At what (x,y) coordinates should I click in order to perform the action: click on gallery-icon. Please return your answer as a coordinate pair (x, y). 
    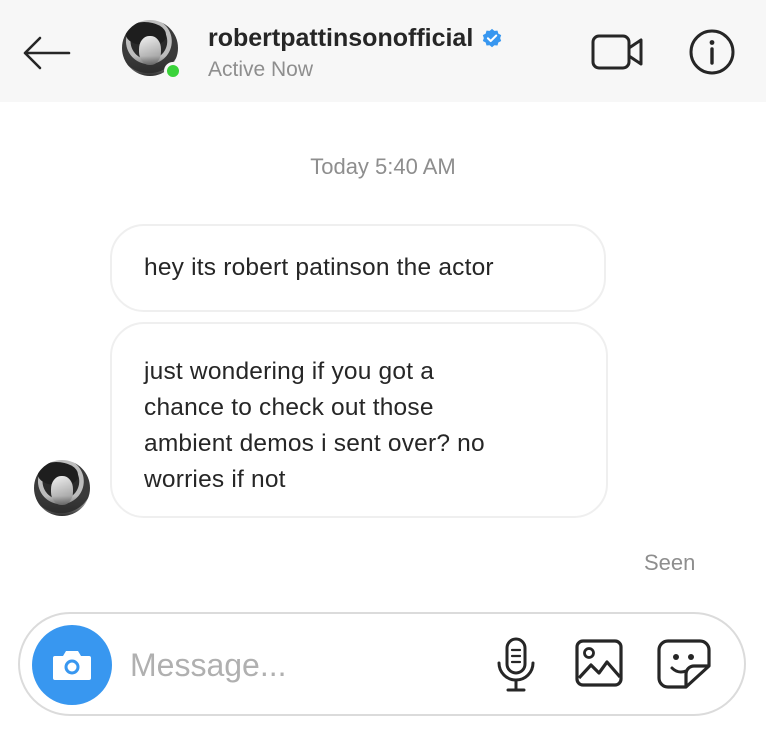
    Looking at the image, I should click on (599, 663).